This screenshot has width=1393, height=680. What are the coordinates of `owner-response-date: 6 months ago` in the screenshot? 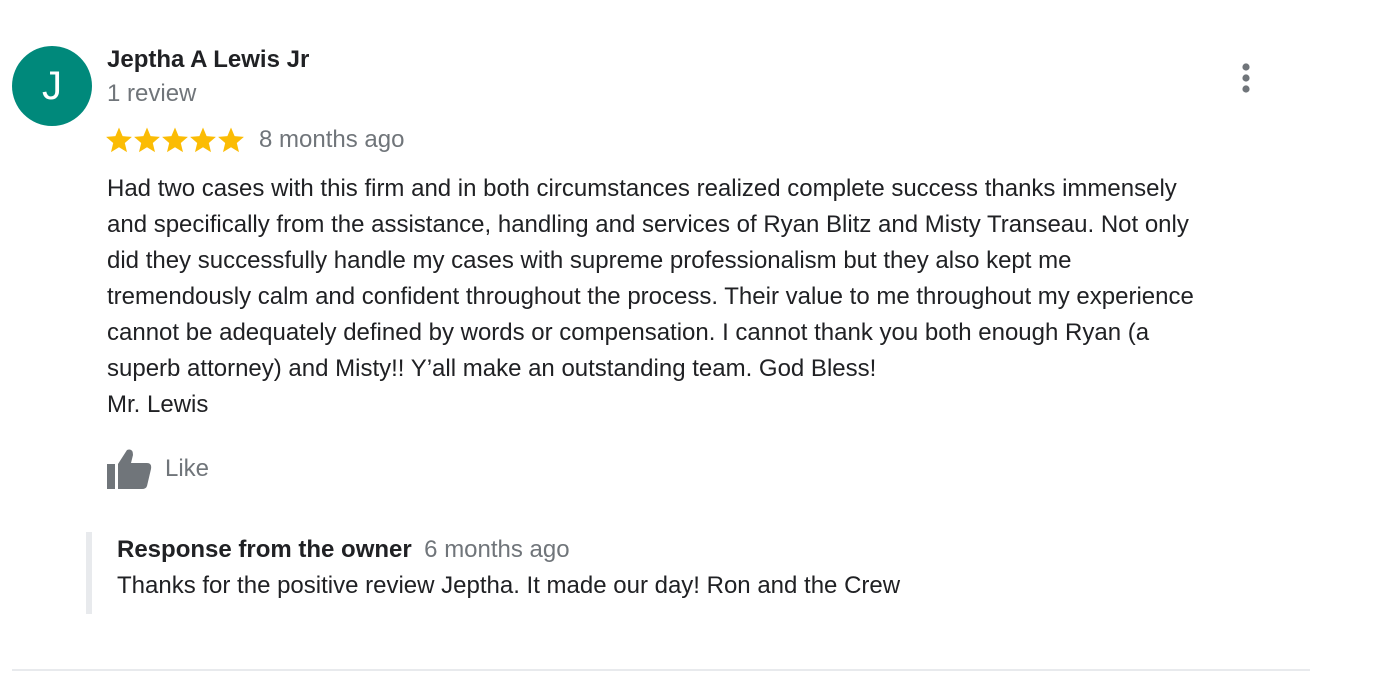 It's located at (497, 549).